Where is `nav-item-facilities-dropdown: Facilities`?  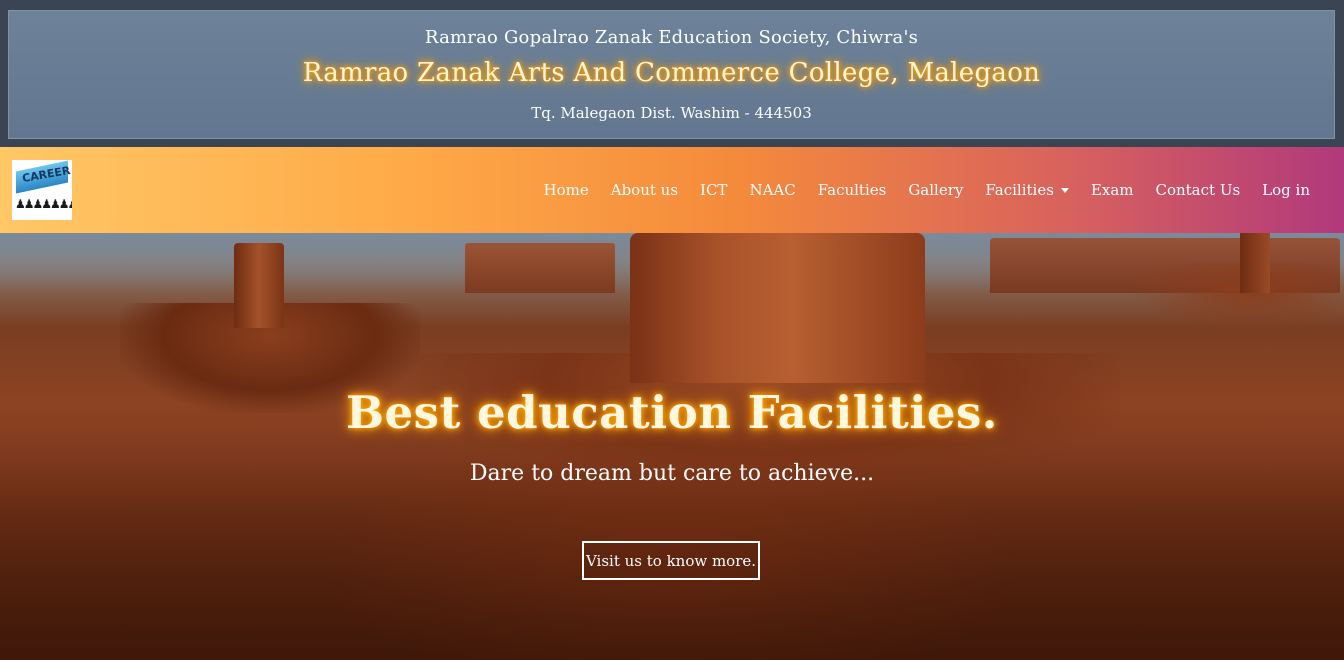
nav-item-facilities-dropdown: Facilities is located at coordinates (1027, 190).